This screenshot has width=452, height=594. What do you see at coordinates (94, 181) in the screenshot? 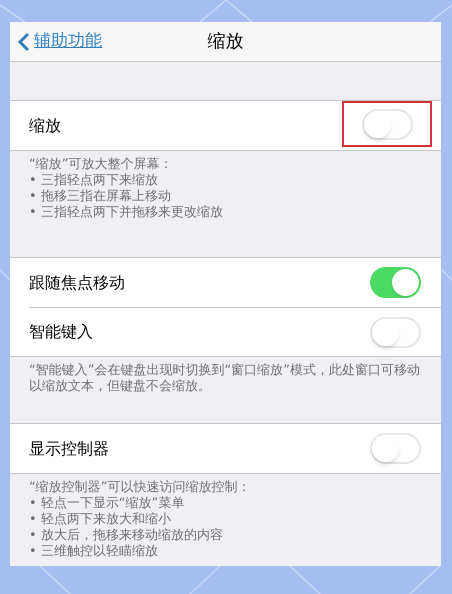
I see `footer-text: • 三指轻点两下来缩放` at bounding box center [94, 181].